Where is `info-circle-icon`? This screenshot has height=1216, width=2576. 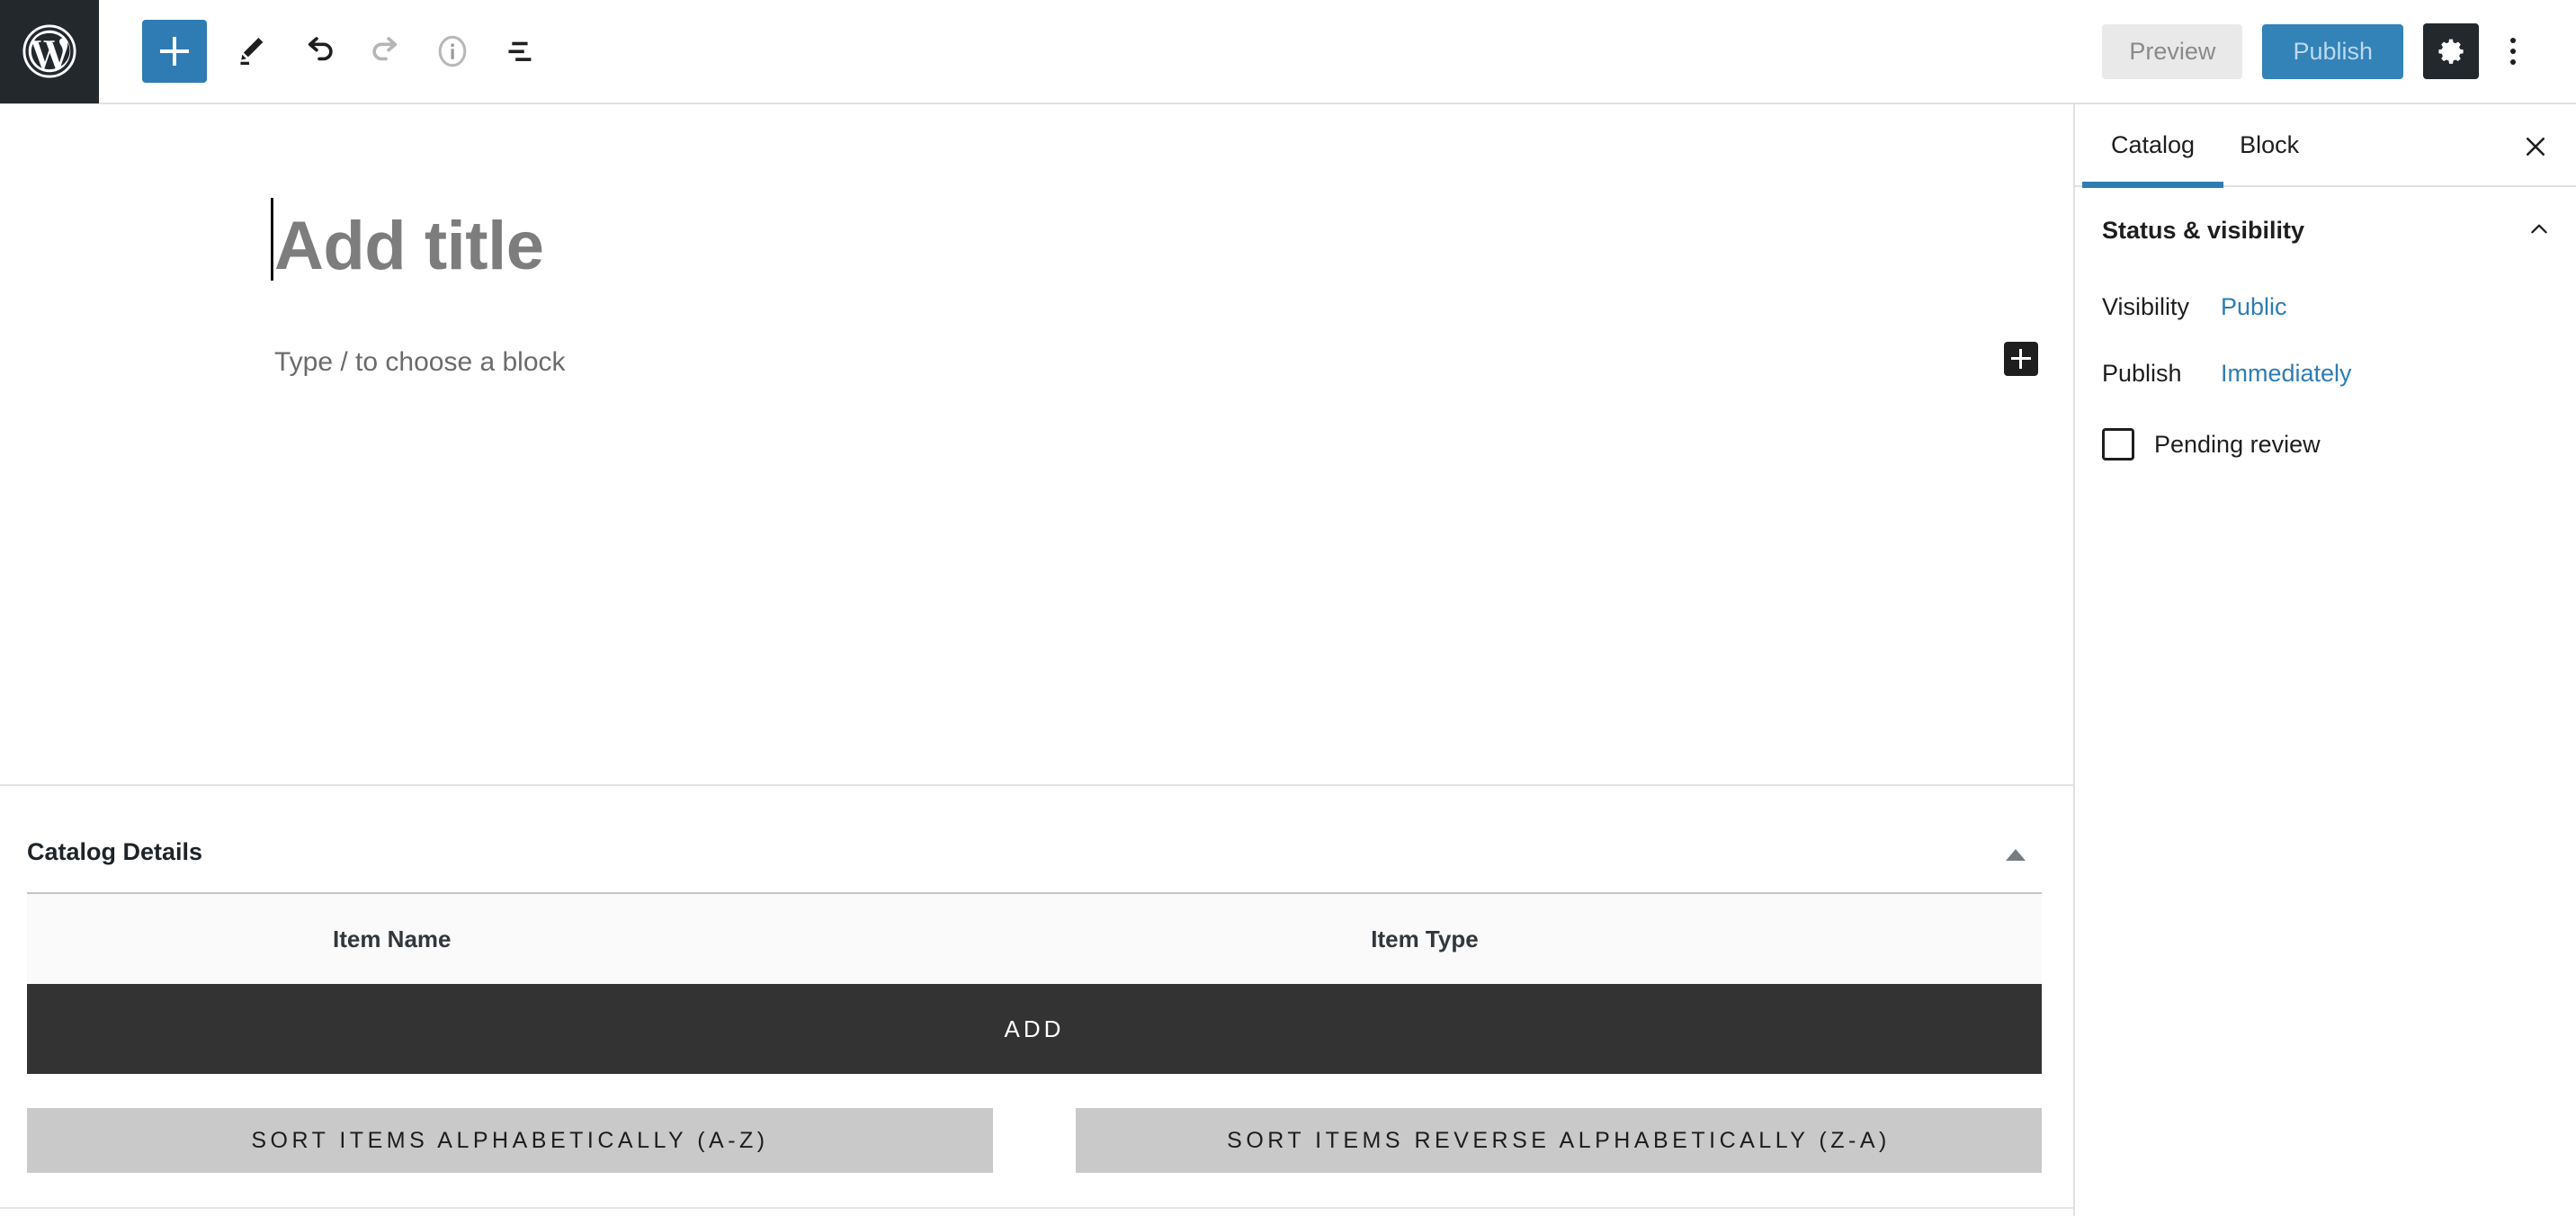 info-circle-icon is located at coordinates (452, 51).